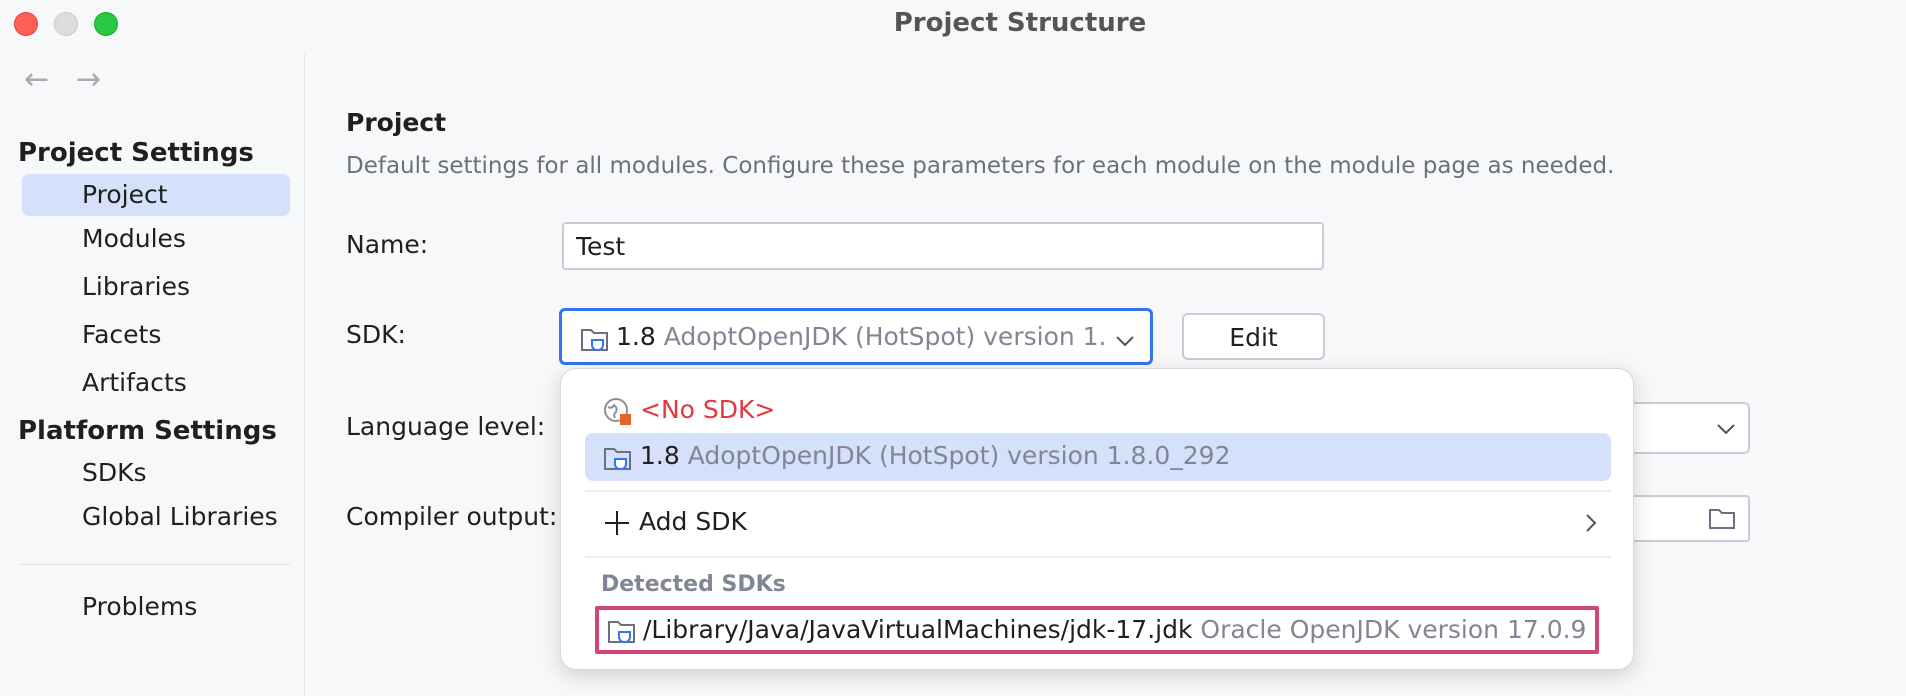  I want to click on add-sdk-menu-item: Add SDK, so click(1098, 523).